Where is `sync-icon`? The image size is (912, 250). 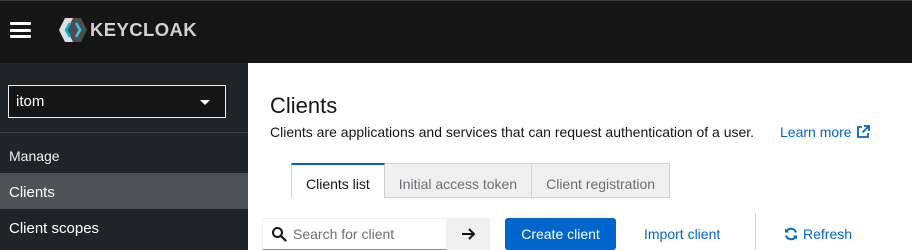
sync-icon is located at coordinates (791, 234).